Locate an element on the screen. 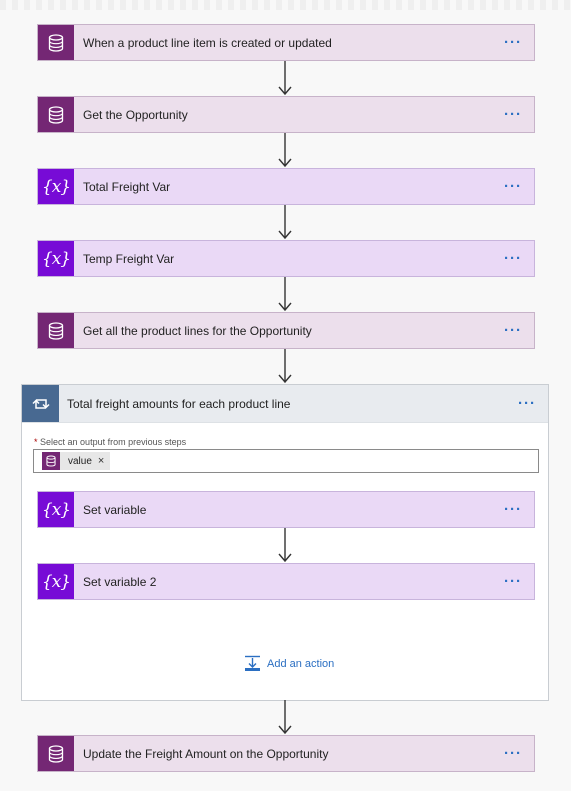 This screenshot has width=571, height=791. step-label: Get the Opportunity is located at coordinates (135, 114).